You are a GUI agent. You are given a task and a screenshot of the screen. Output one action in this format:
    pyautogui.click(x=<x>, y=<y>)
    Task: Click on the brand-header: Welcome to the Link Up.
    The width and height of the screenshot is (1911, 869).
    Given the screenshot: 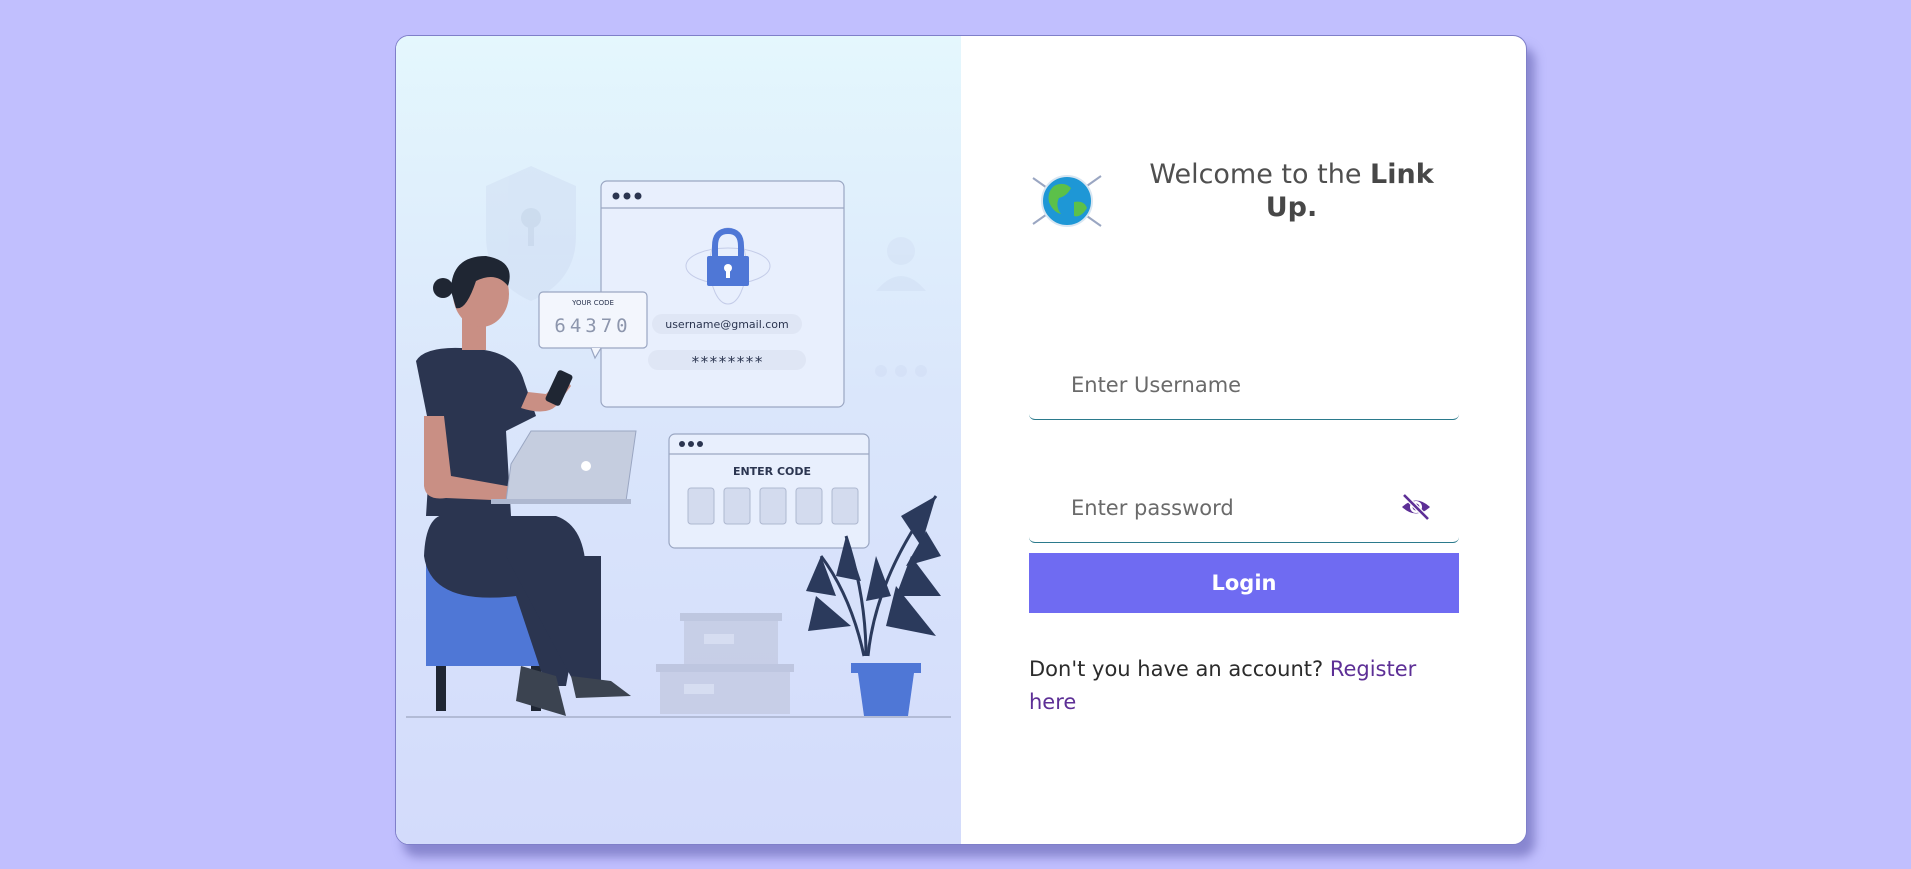 What is the action you would take?
    pyautogui.click(x=1239, y=208)
    